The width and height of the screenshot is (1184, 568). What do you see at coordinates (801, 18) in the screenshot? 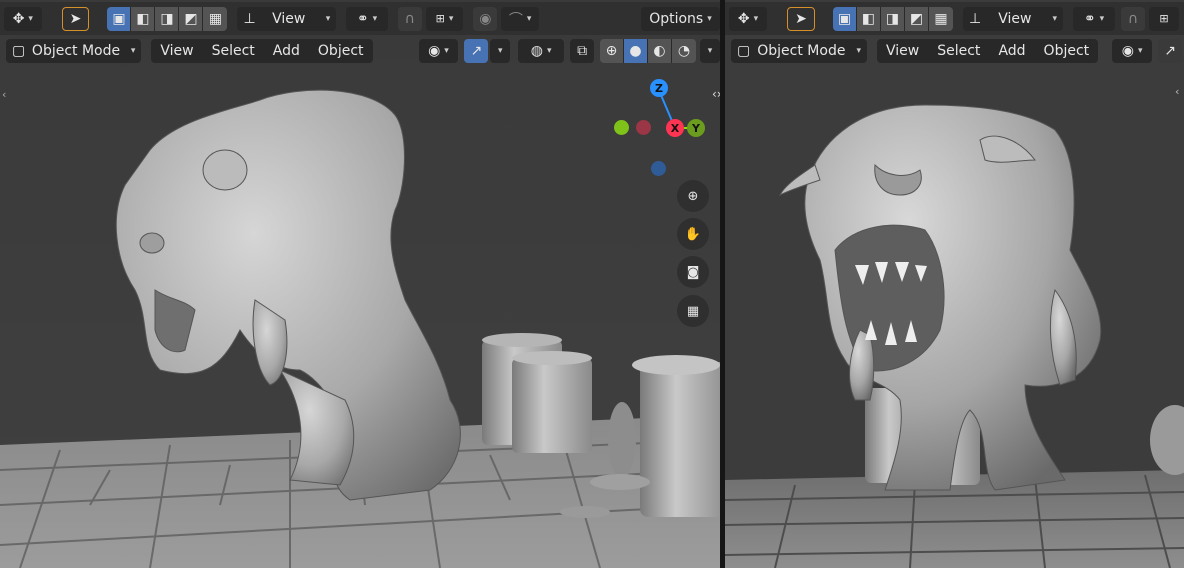
I see `select-tool-button-right: ➤` at bounding box center [801, 18].